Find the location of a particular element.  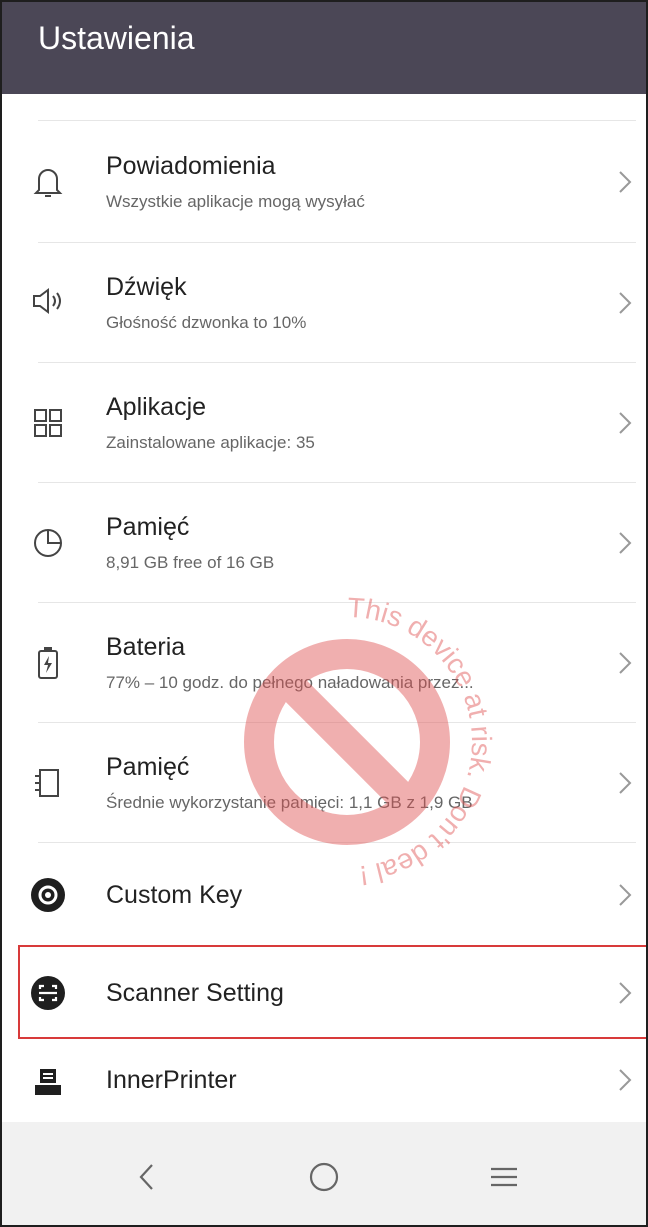

menu-icon is located at coordinates (504, 1177).